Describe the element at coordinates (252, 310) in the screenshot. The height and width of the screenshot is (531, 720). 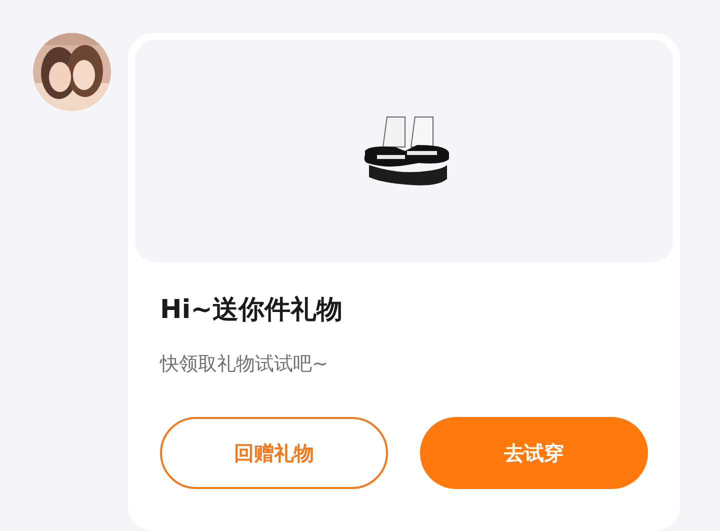
I see `message-title: Hi~送你件礼物` at that location.